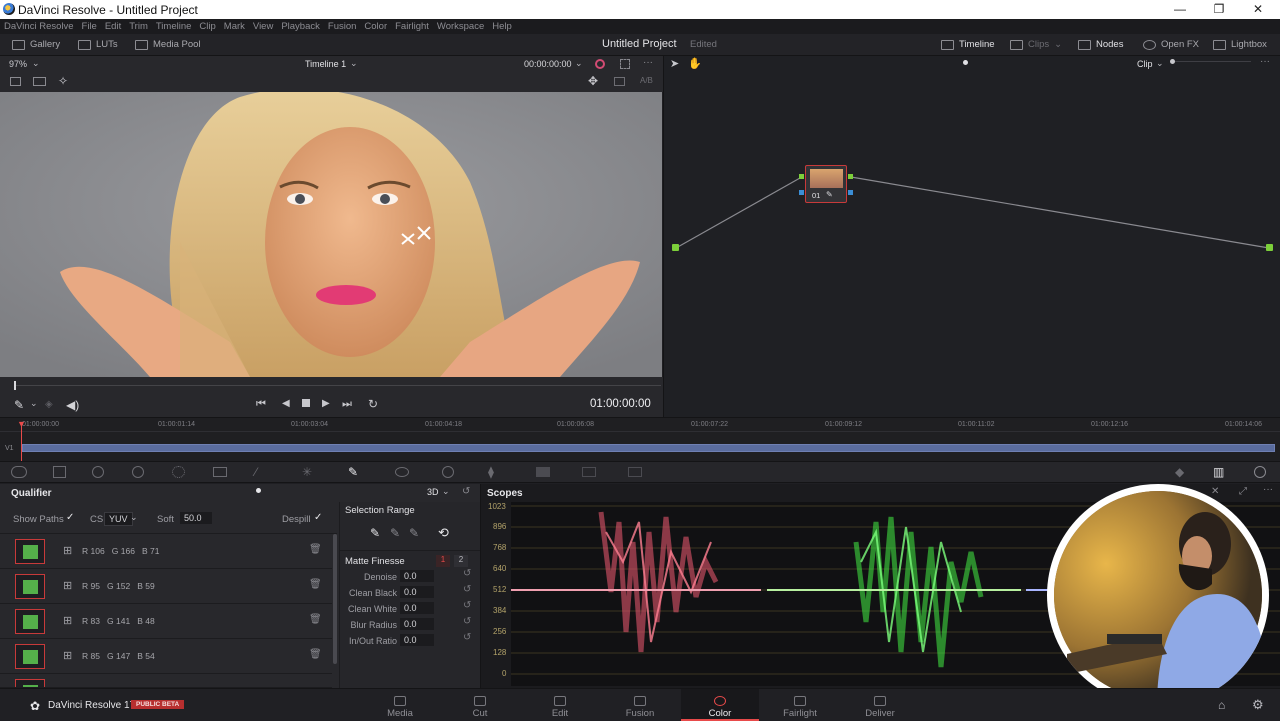  I want to click on magic-mask-icon: ⧫, so click(491, 472).